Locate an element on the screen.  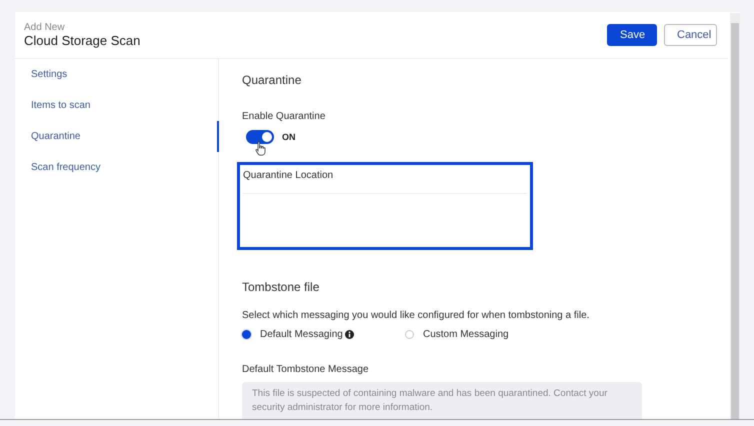
radio-button is located at coordinates (246, 334).